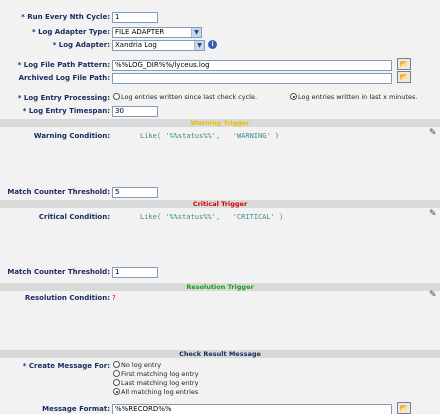 The image size is (440, 414). Describe the element at coordinates (63, 98) in the screenshot. I see `processing-label: * Log Entry Processing:` at that location.